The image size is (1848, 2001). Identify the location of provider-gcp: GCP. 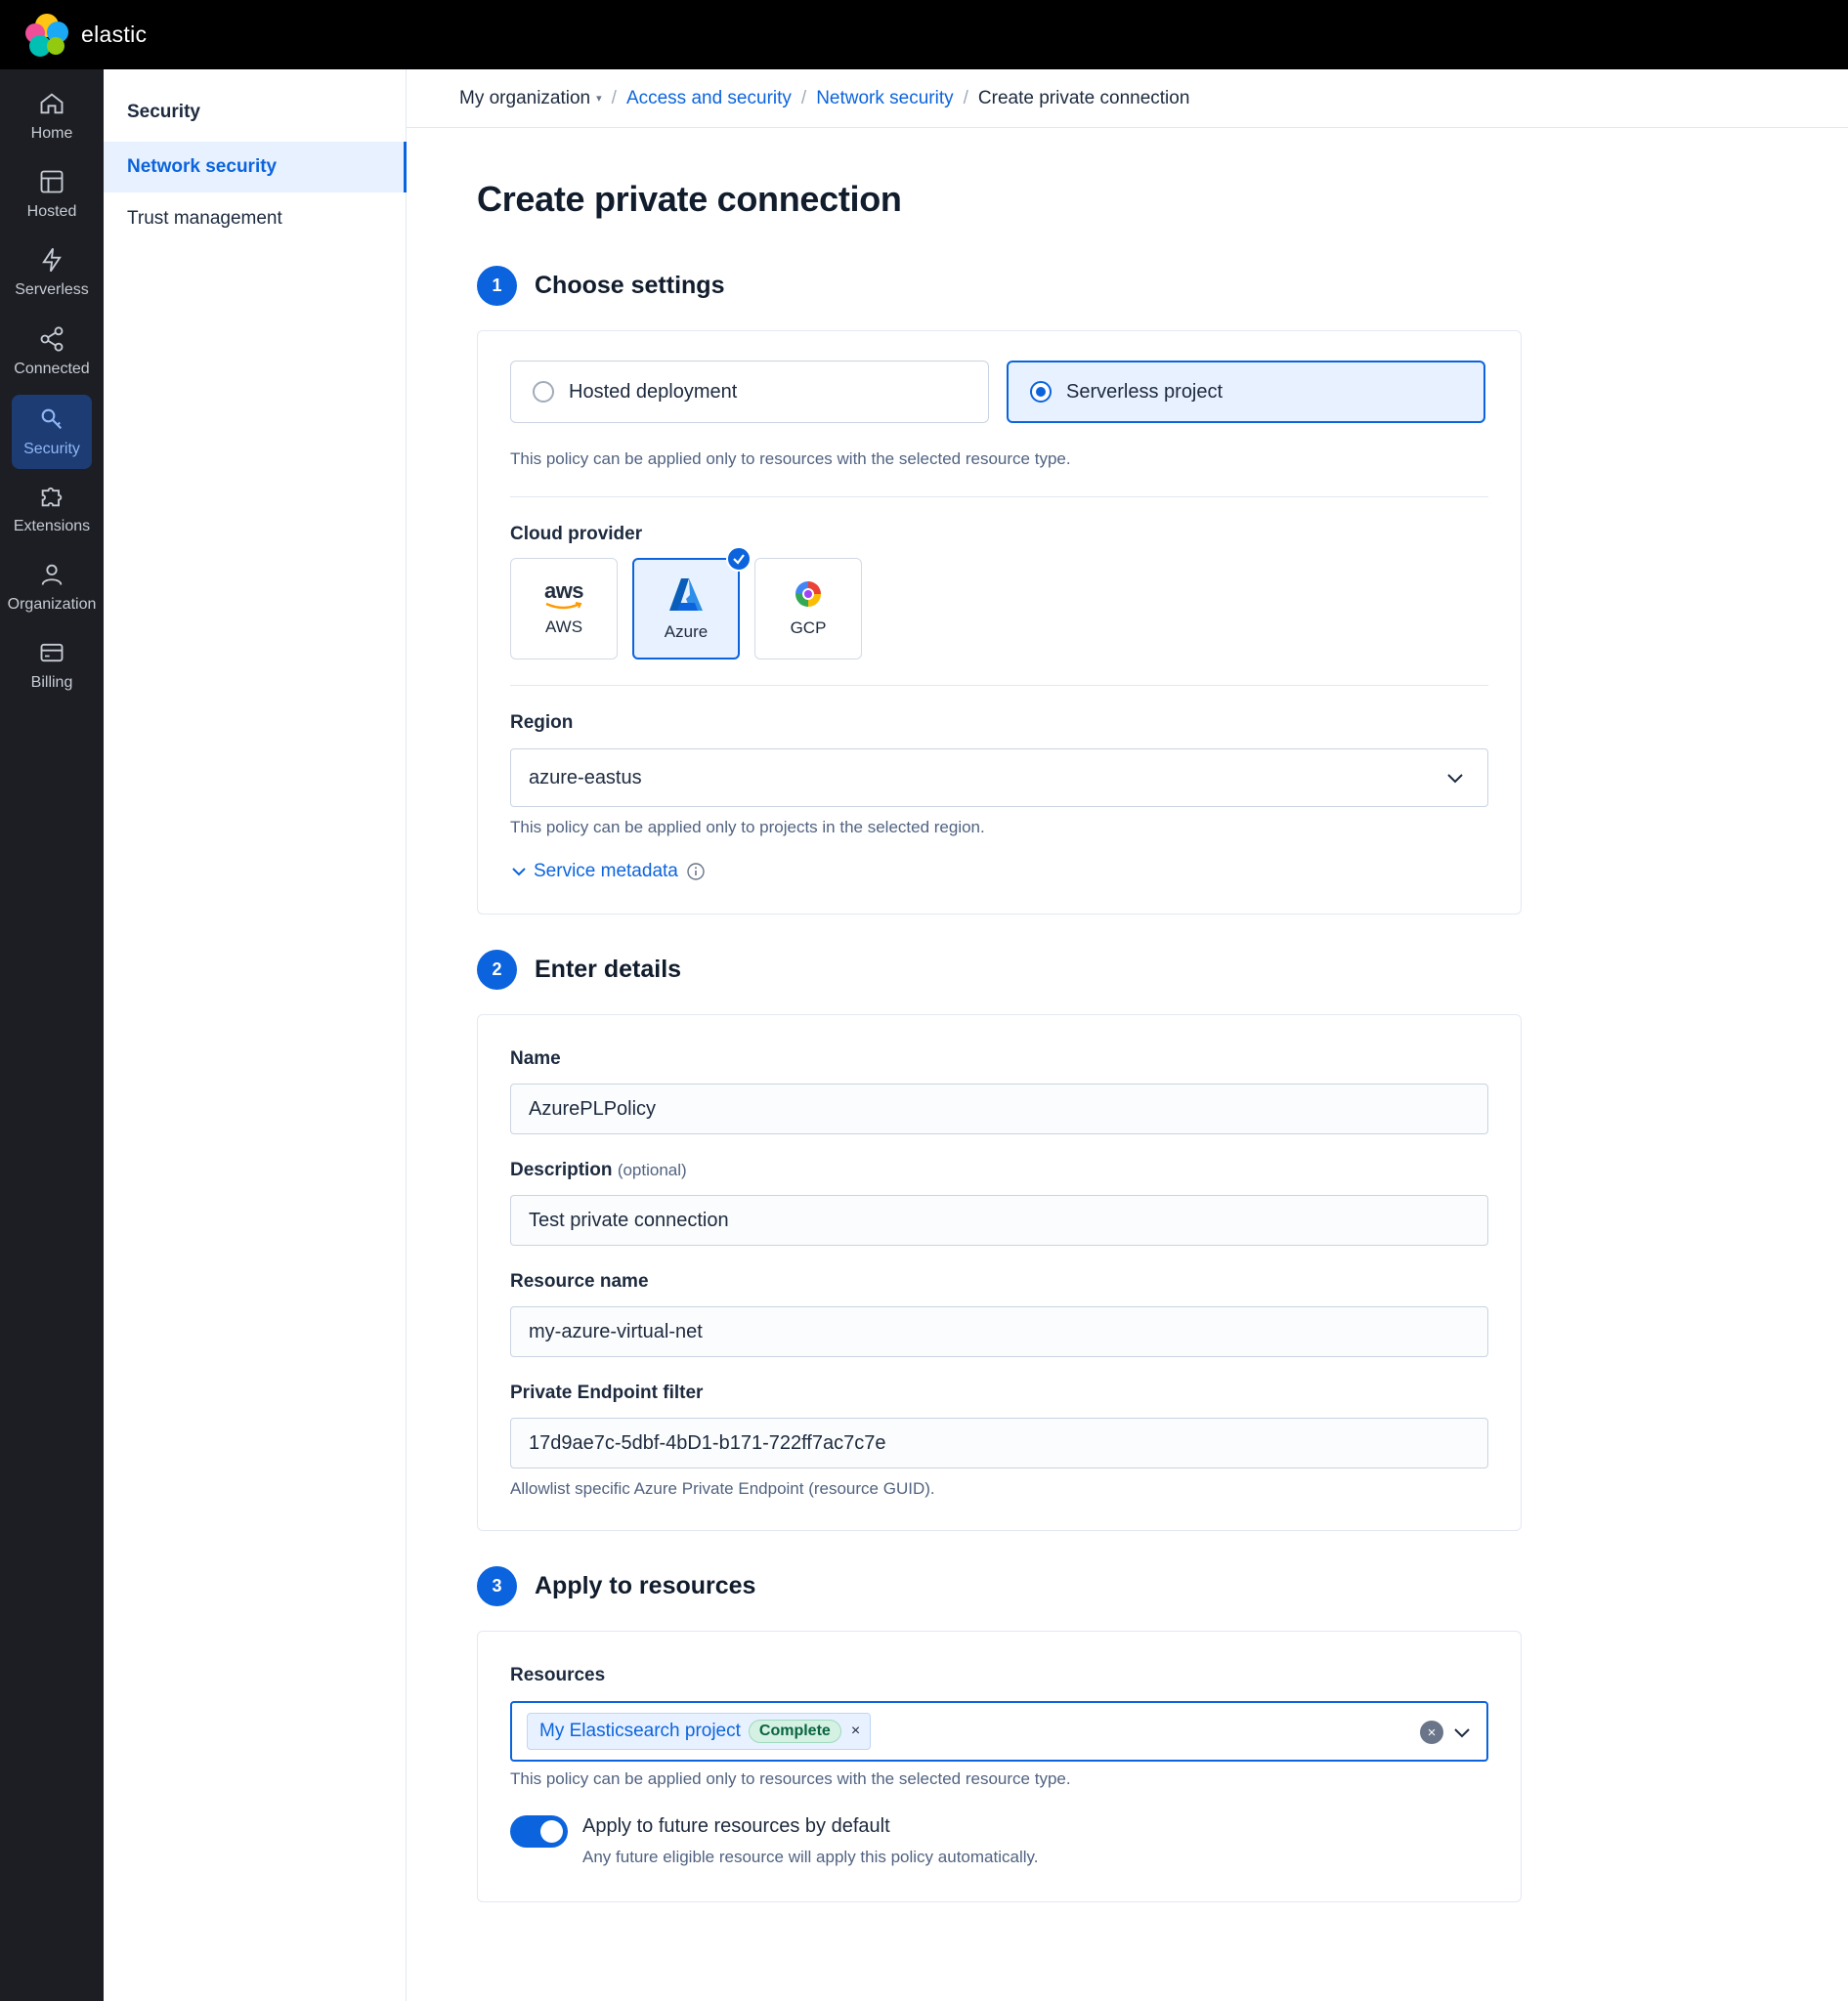
(808, 609).